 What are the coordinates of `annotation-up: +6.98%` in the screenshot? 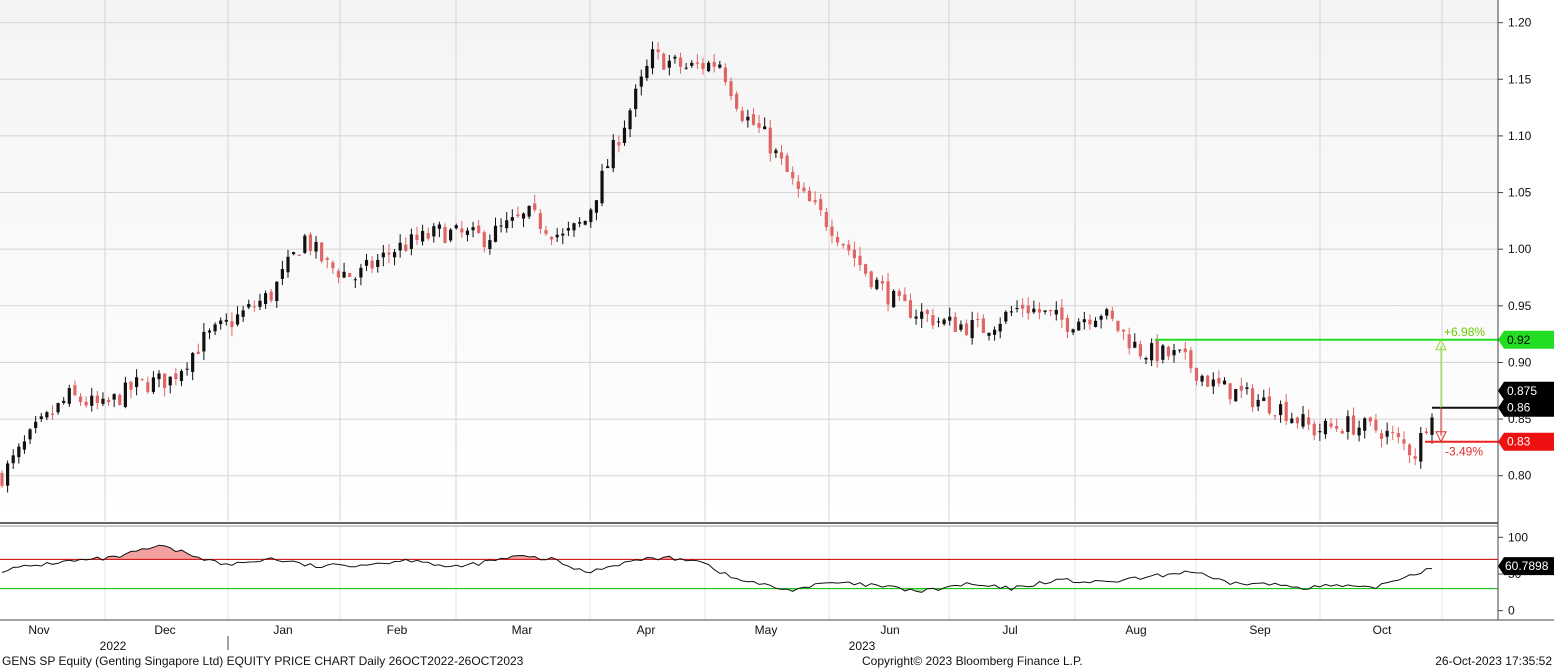 It's located at (1464, 332).